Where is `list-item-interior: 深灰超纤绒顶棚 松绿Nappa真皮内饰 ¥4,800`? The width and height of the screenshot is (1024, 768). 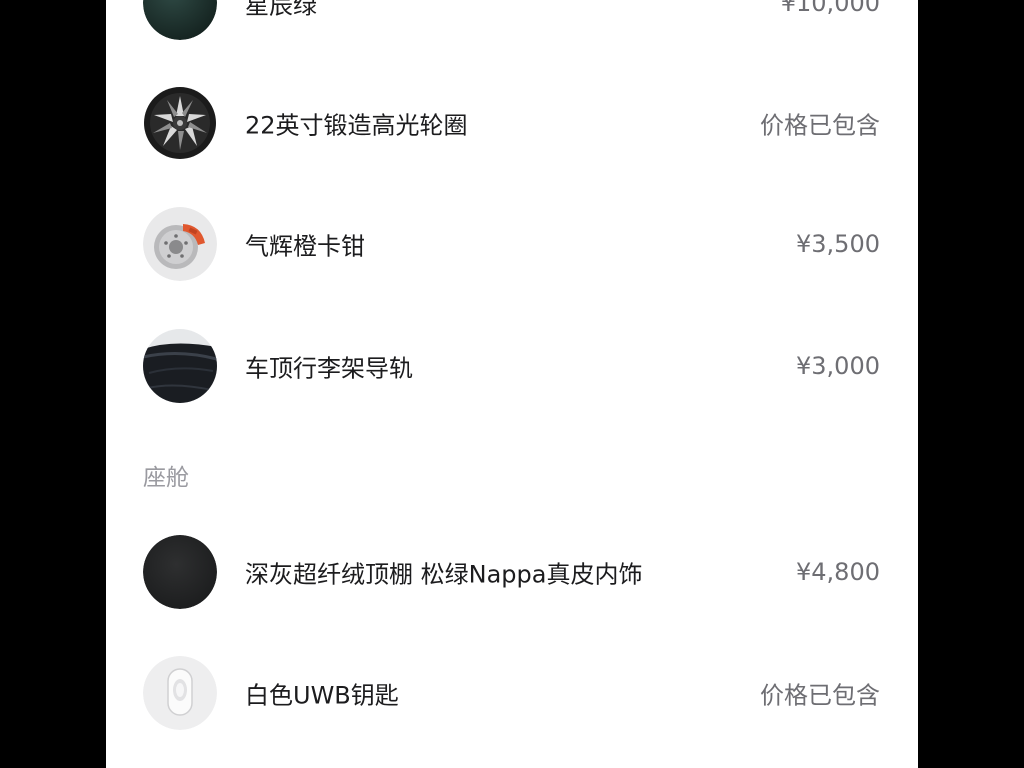 list-item-interior: 深灰超纤绒顶棚 松绿Nappa真皮内饰 ¥4,800 is located at coordinates (512, 572).